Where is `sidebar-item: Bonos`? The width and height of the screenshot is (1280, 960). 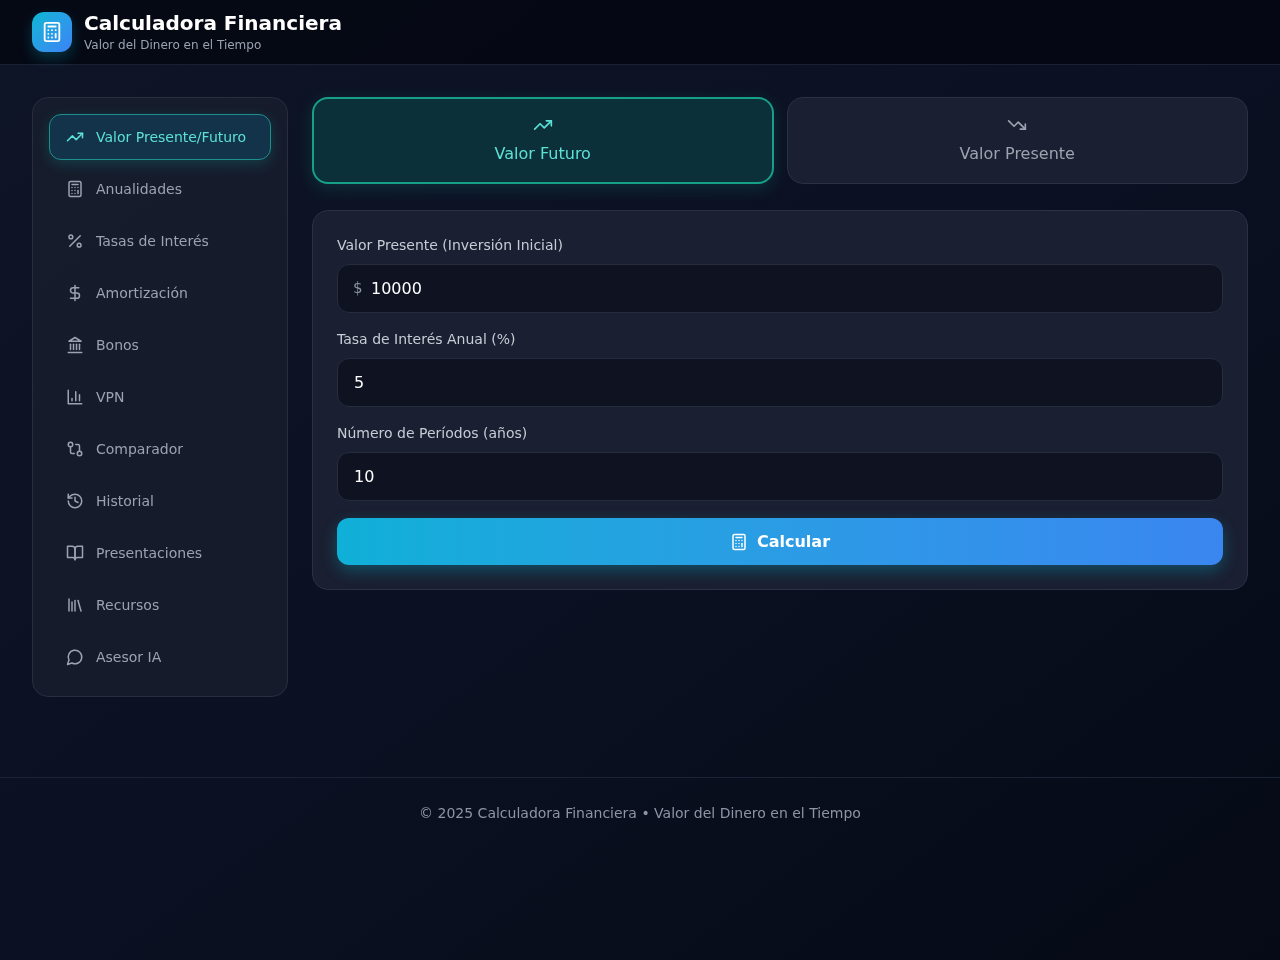
sidebar-item: Bonos is located at coordinates (160, 345).